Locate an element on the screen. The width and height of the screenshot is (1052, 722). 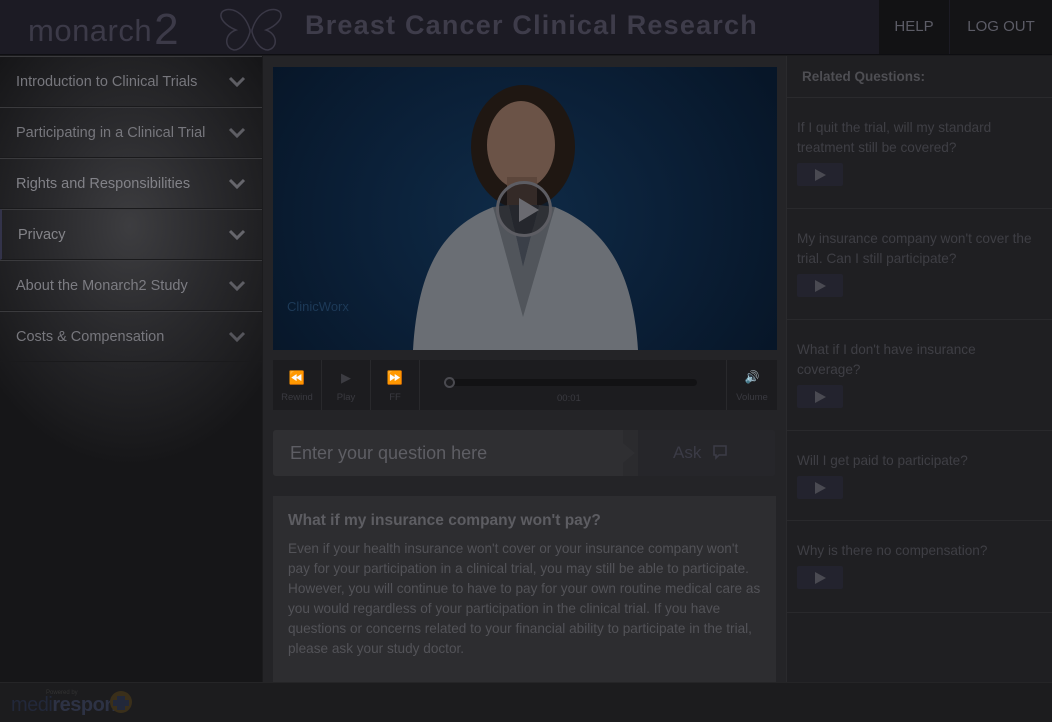
play-label: Play is located at coordinates (346, 397).